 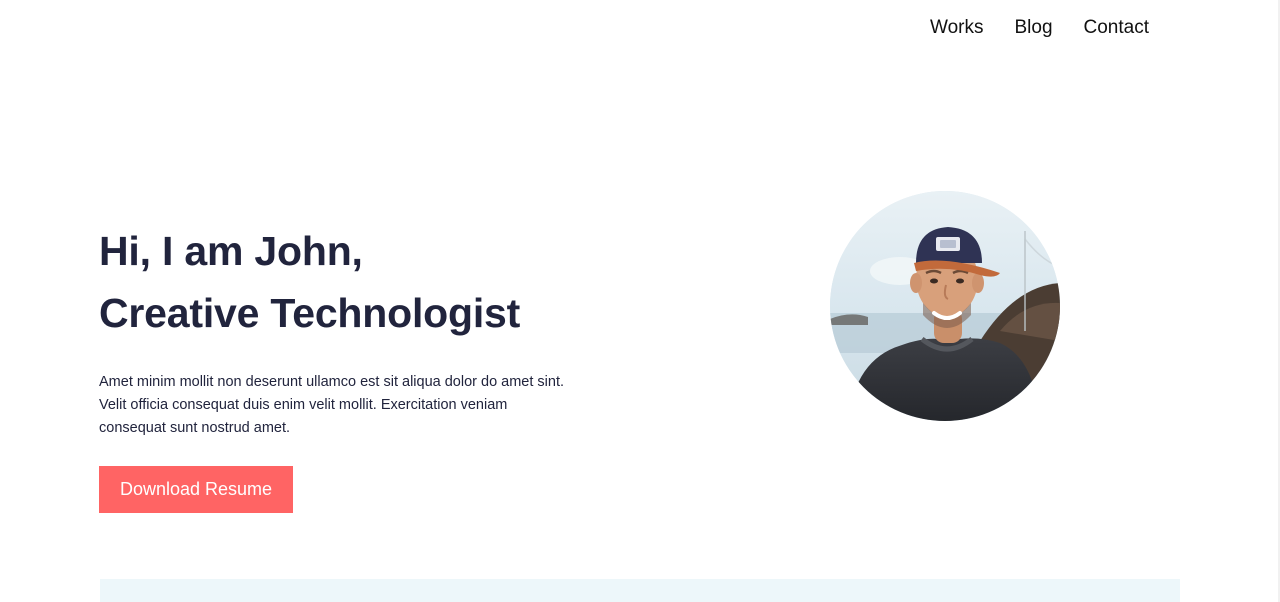 I want to click on main-navigation: Works Blog Contact, so click(x=1039, y=28).